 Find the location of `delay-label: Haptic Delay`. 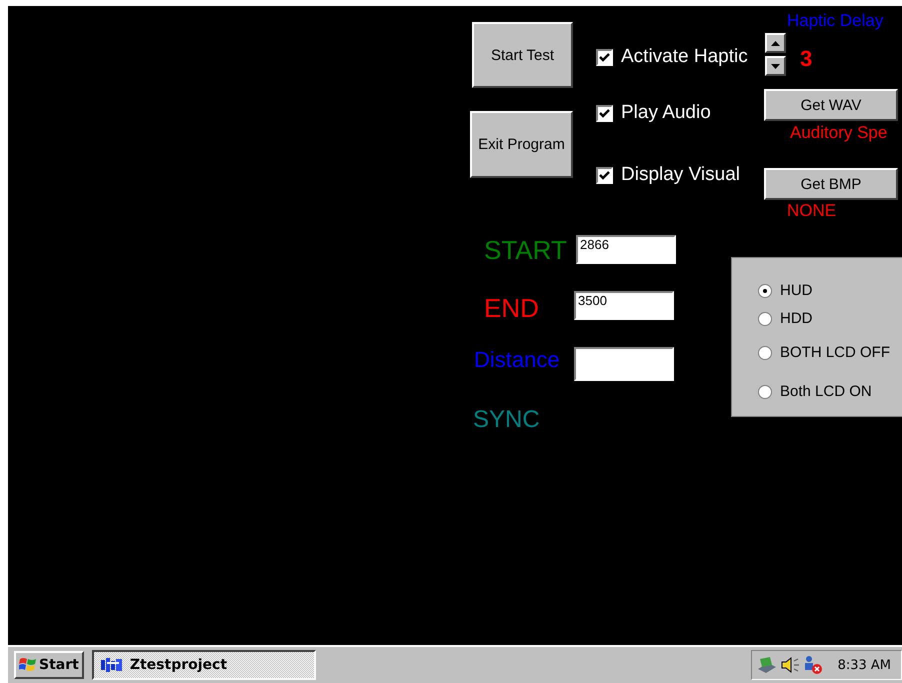

delay-label: Haptic Delay is located at coordinates (835, 21).